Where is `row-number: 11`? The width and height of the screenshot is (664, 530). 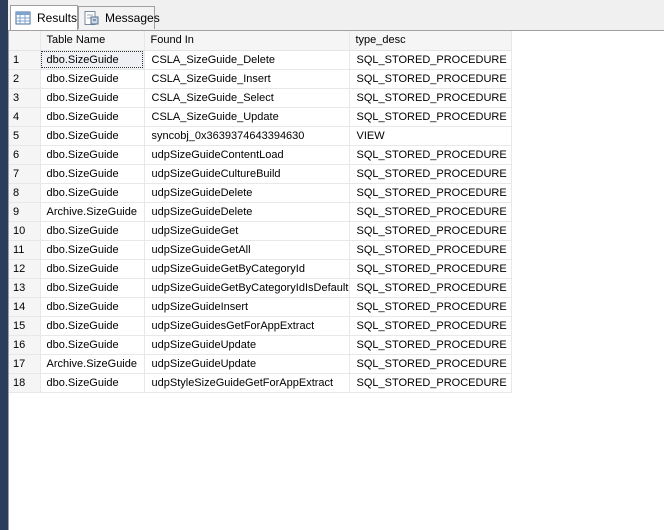
row-number: 11 is located at coordinates (25, 250).